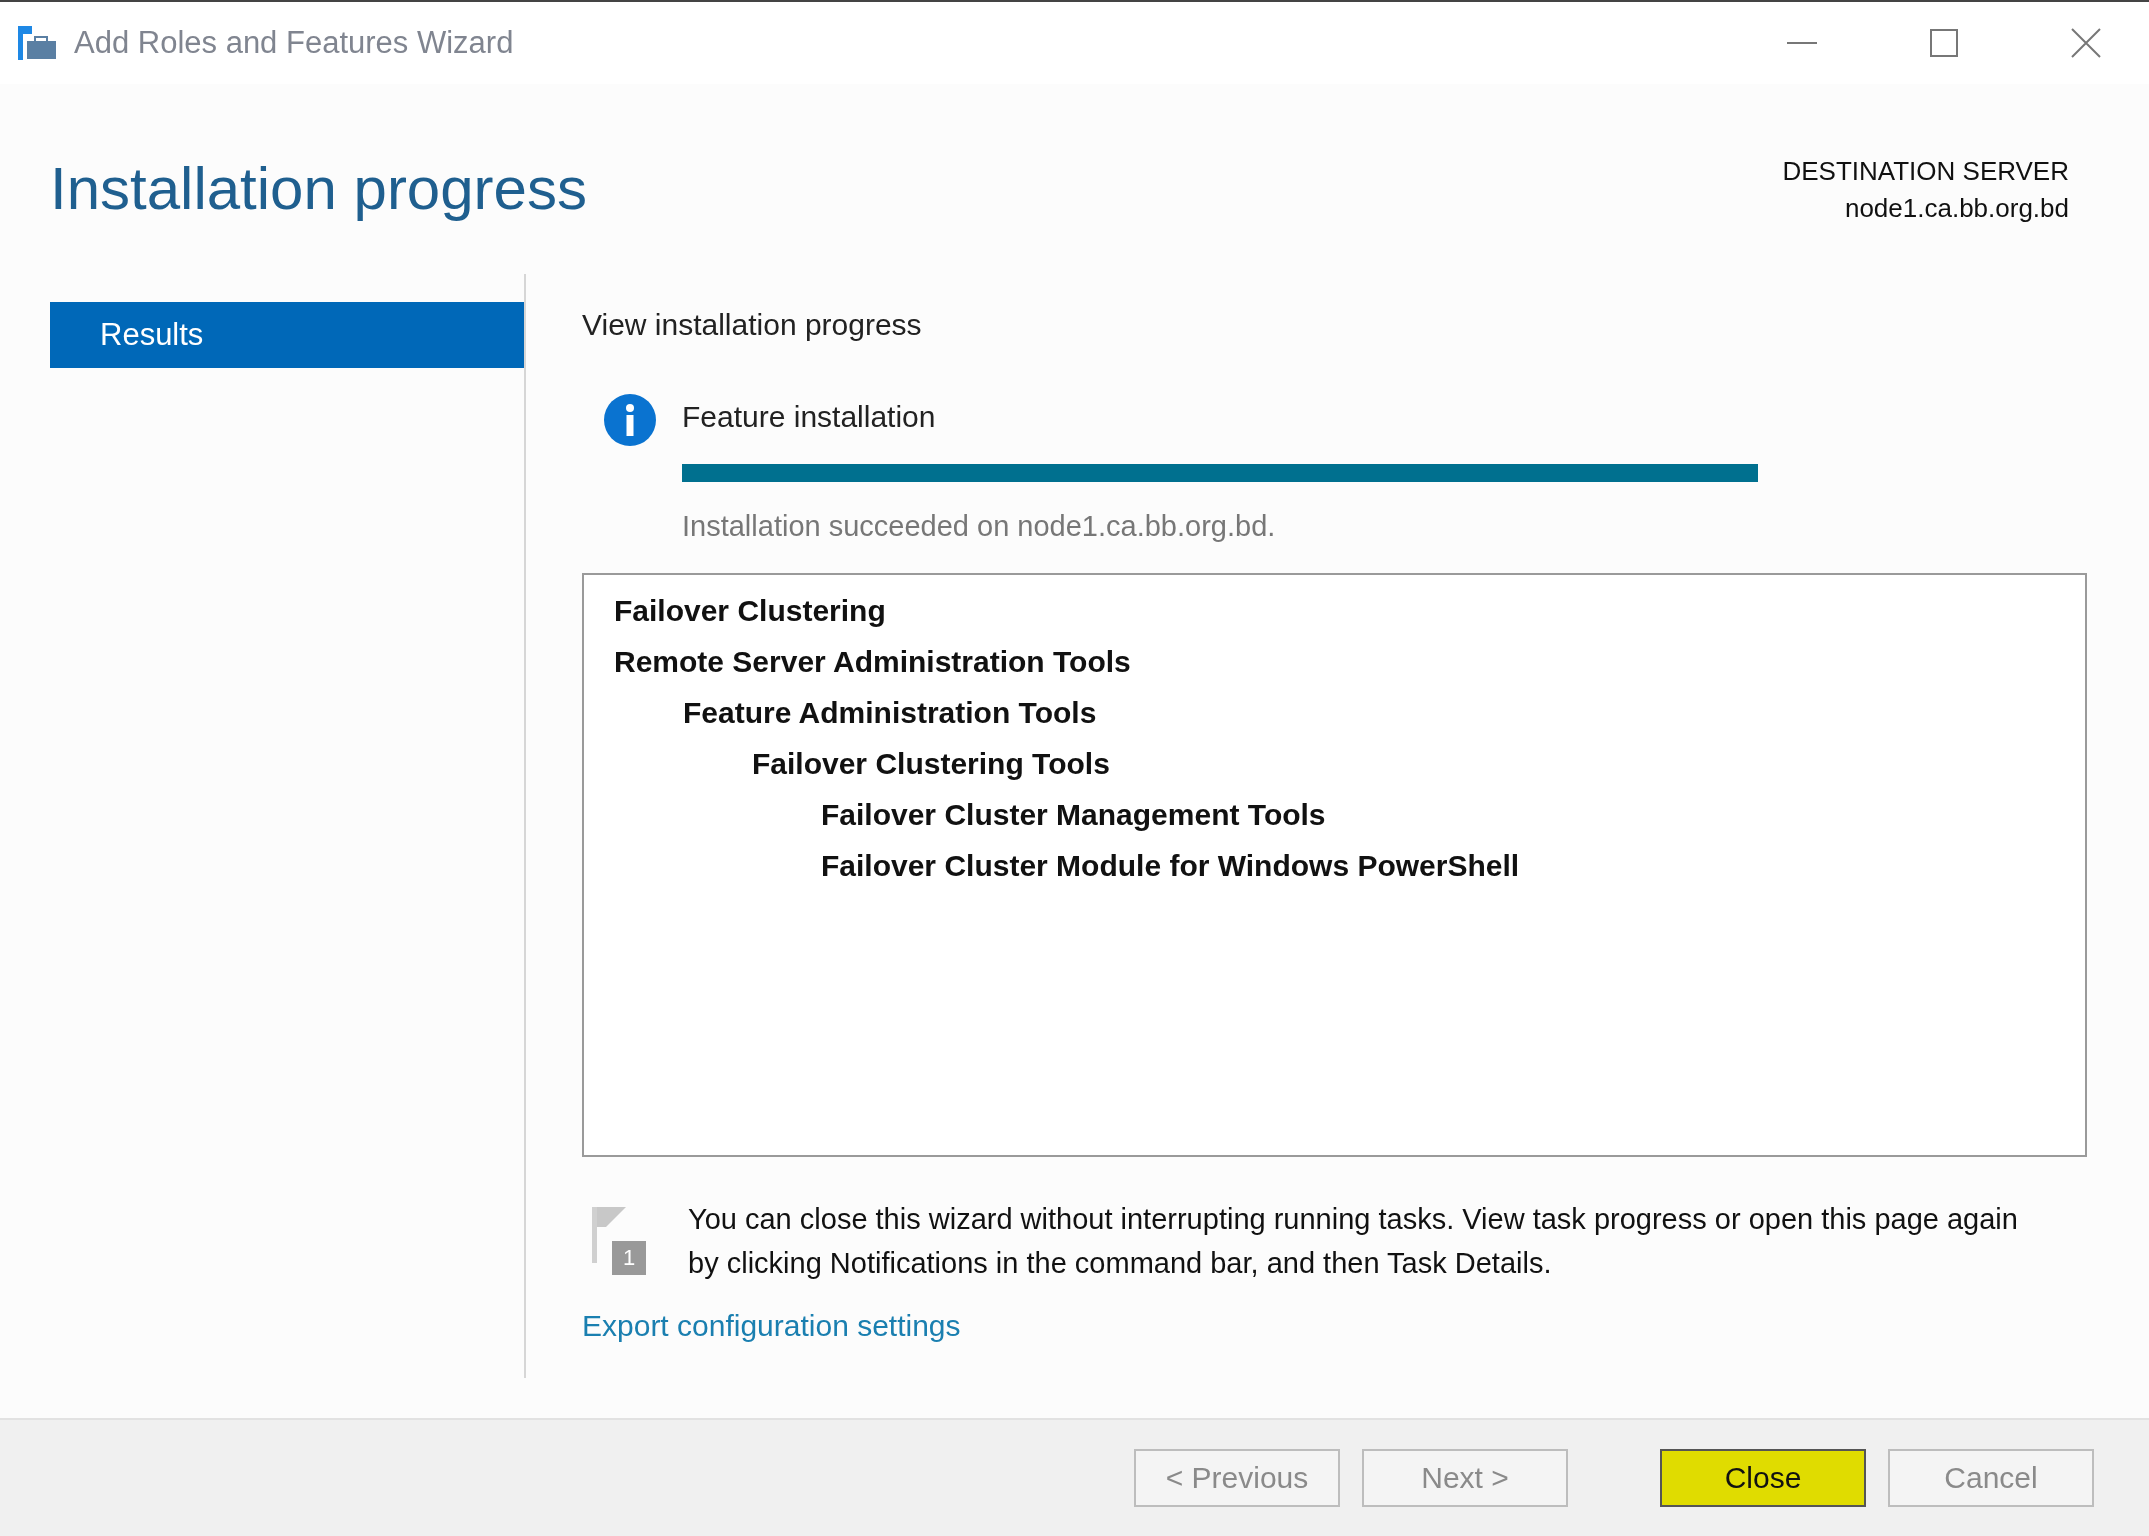 The height and width of the screenshot is (1536, 2149). Describe the element at coordinates (931, 764) in the screenshot. I see `feature-item: Failover Clustering Tools` at that location.